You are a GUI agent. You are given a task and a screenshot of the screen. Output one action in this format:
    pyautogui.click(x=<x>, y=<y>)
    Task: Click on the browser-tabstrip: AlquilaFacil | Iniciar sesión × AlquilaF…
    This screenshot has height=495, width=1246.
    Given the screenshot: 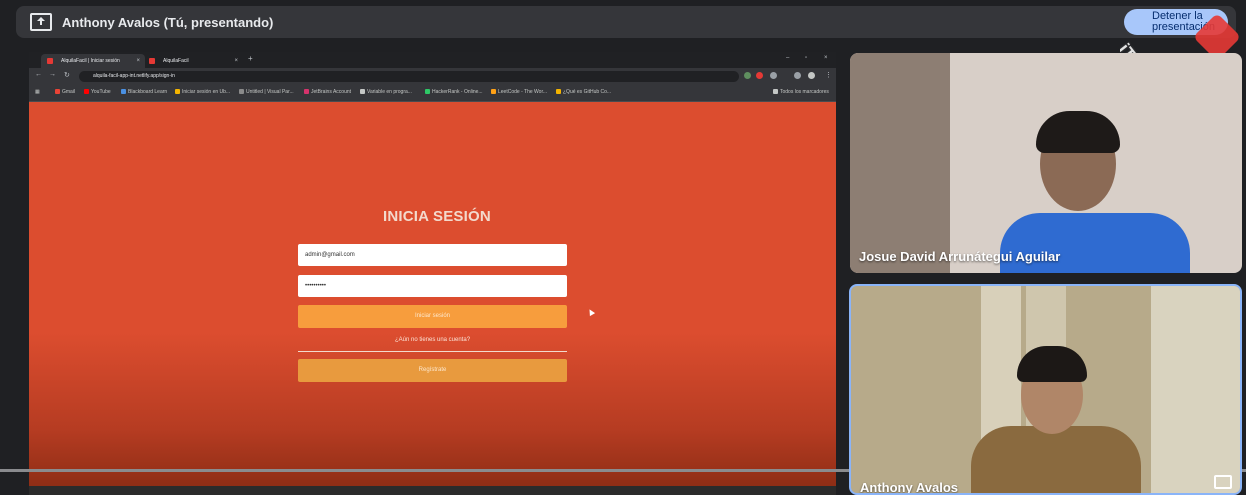 What is the action you would take?
    pyautogui.click(x=432, y=60)
    